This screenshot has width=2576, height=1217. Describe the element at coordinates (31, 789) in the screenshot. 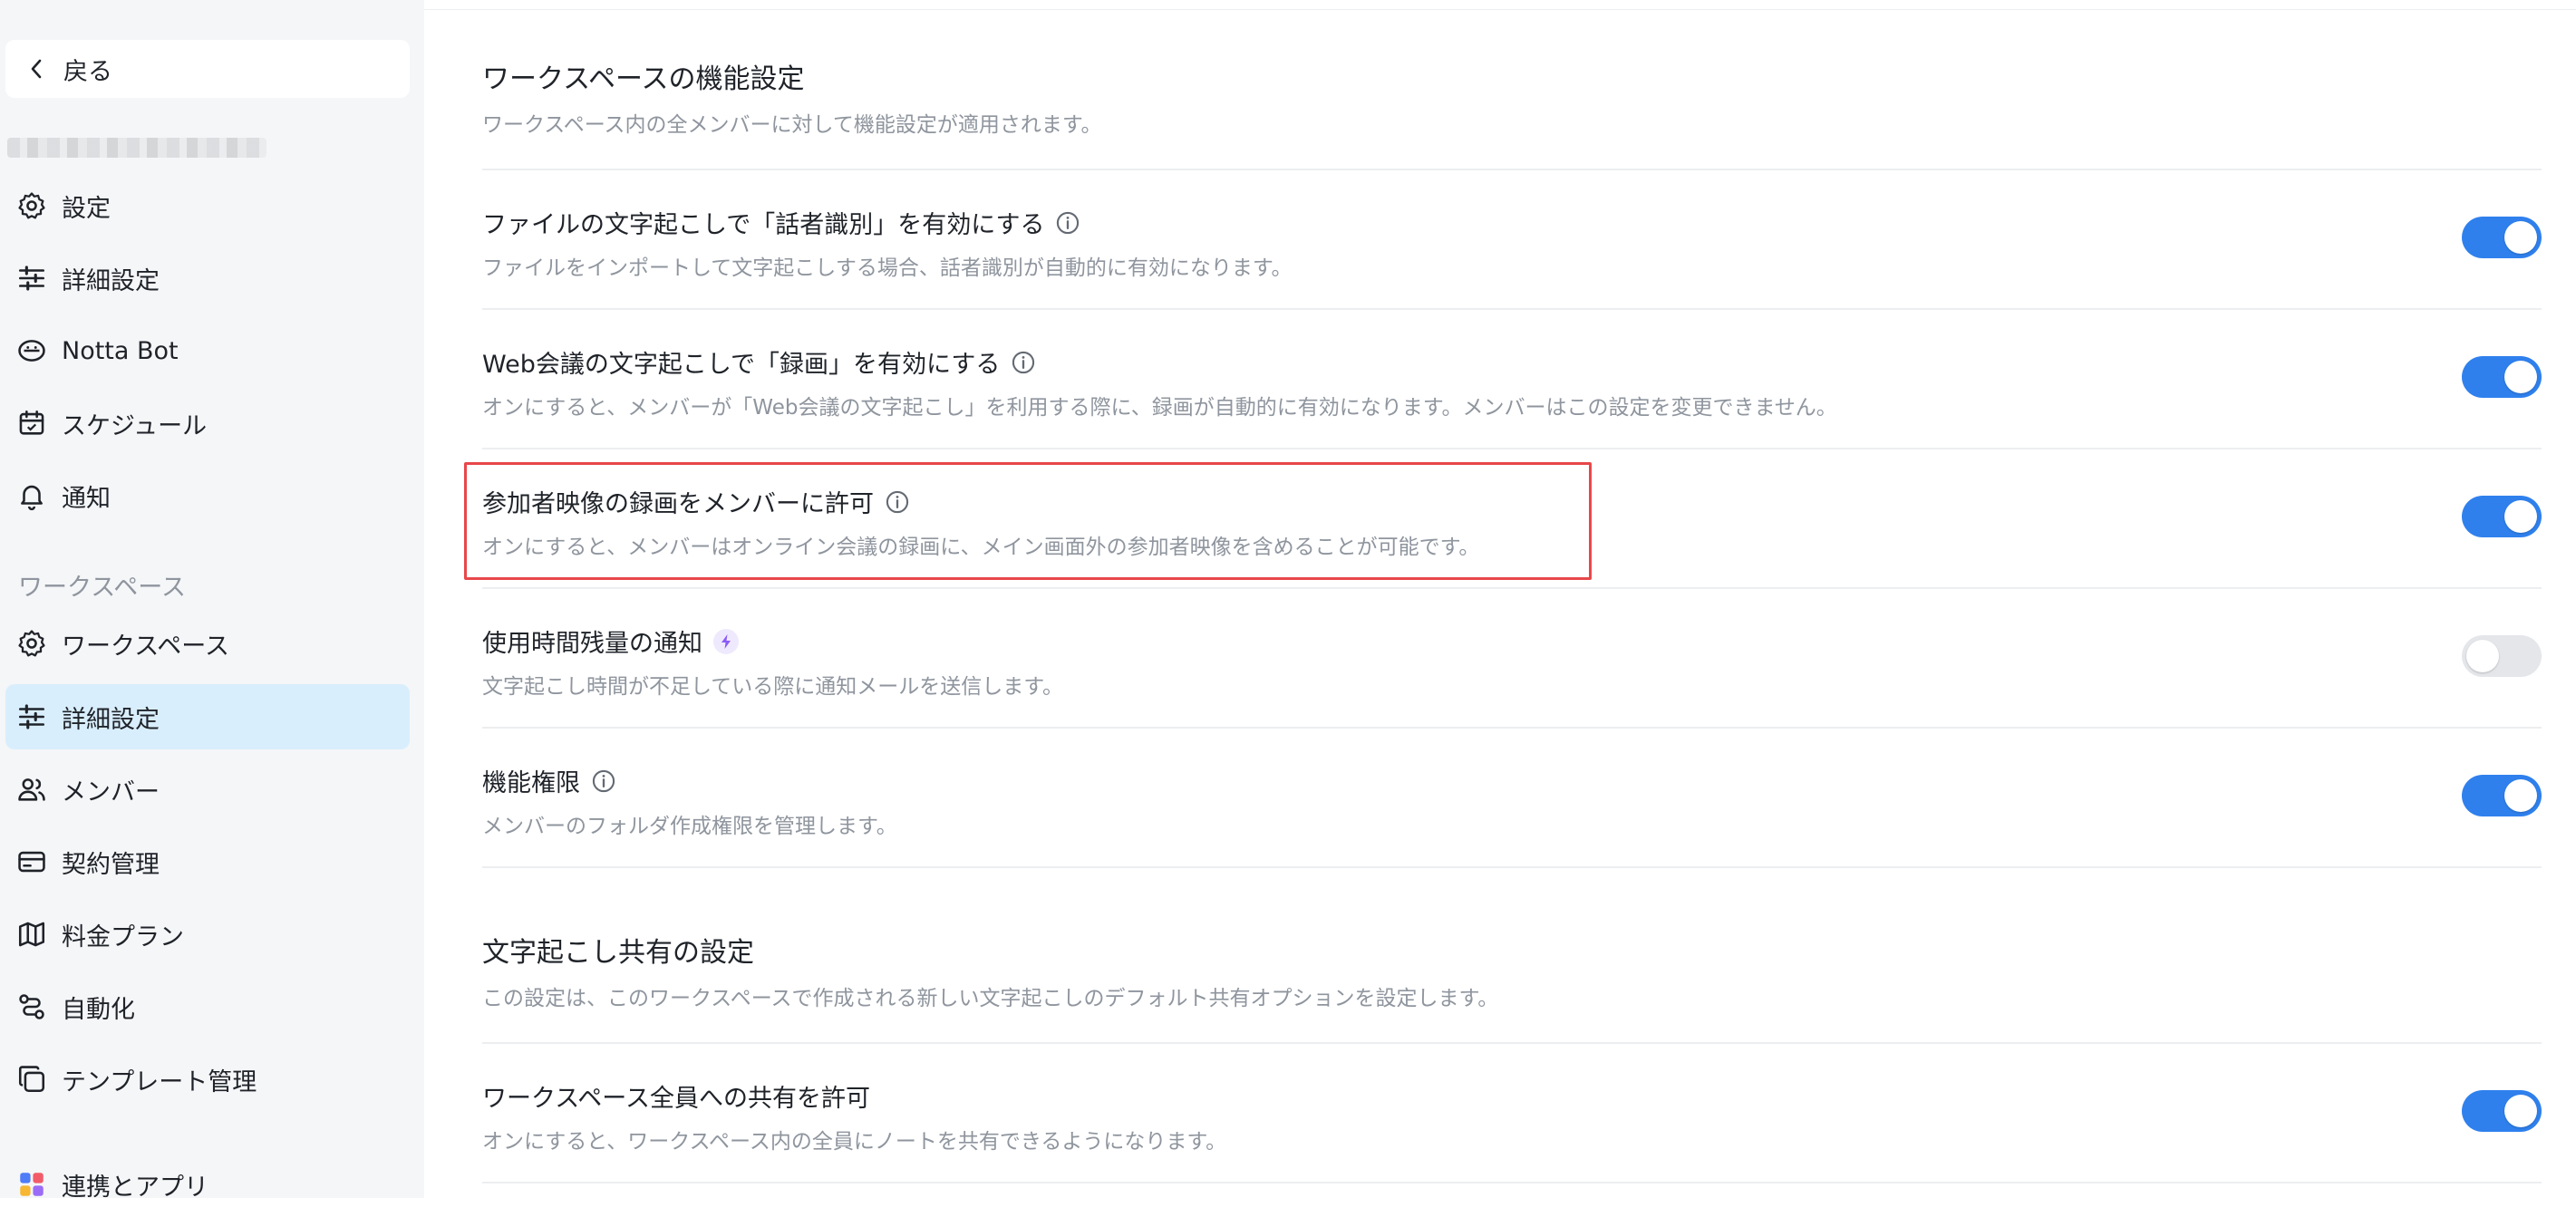

I see `users-icon` at that location.